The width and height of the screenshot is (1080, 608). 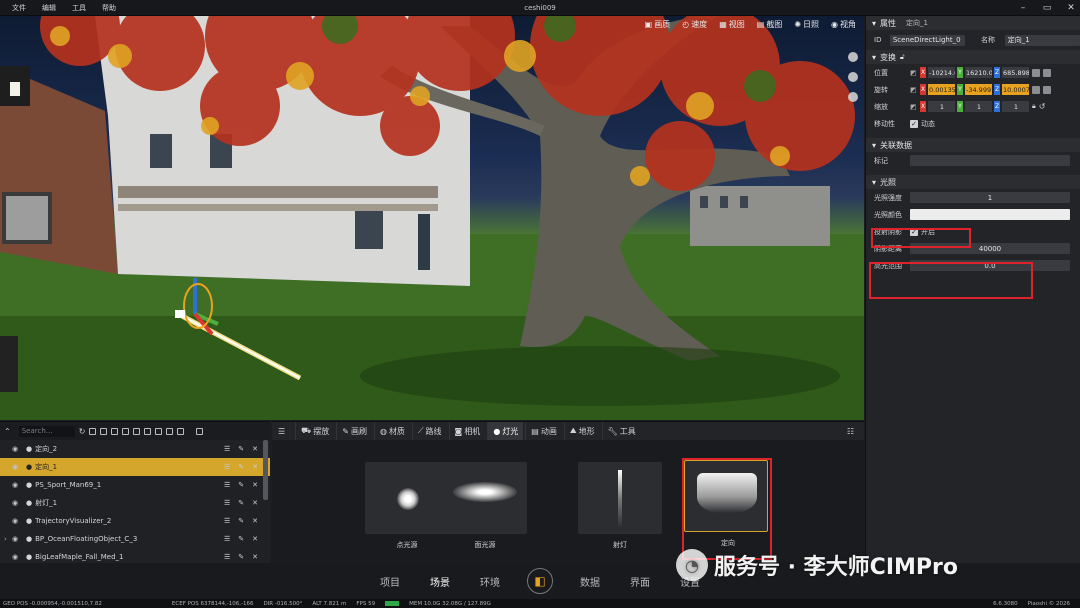 What do you see at coordinates (49, 8) in the screenshot?
I see `menu-edit: 编辑` at bounding box center [49, 8].